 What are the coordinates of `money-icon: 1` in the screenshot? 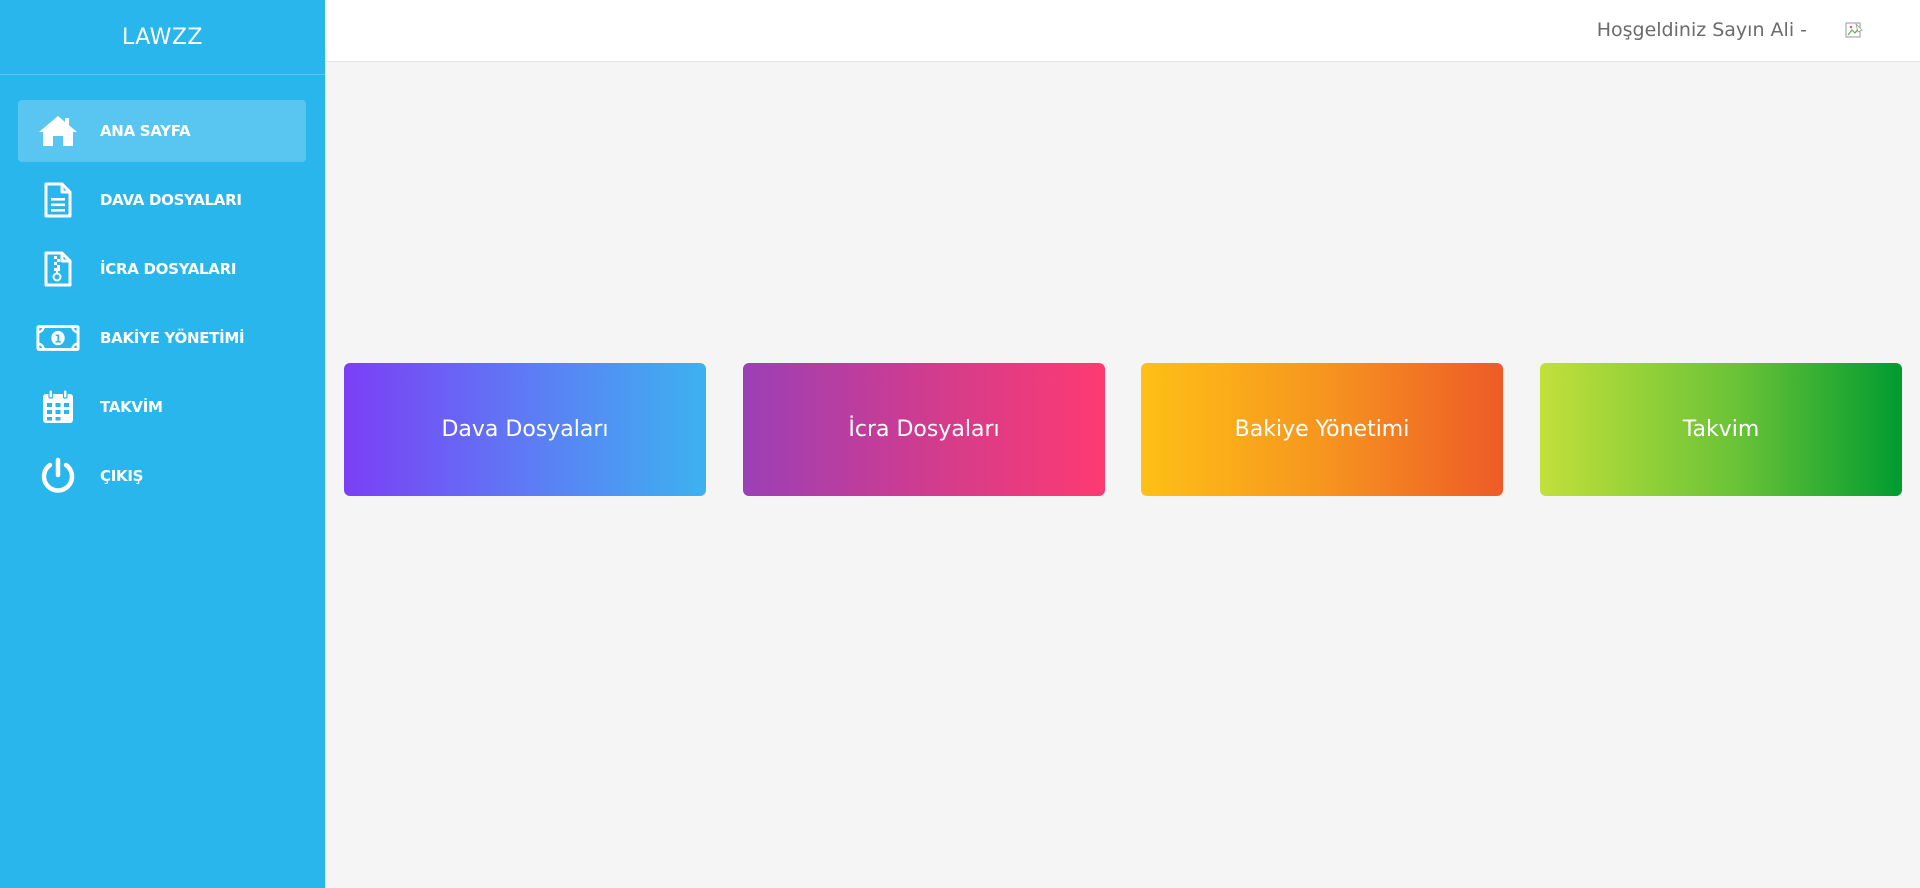 It's located at (58, 338).